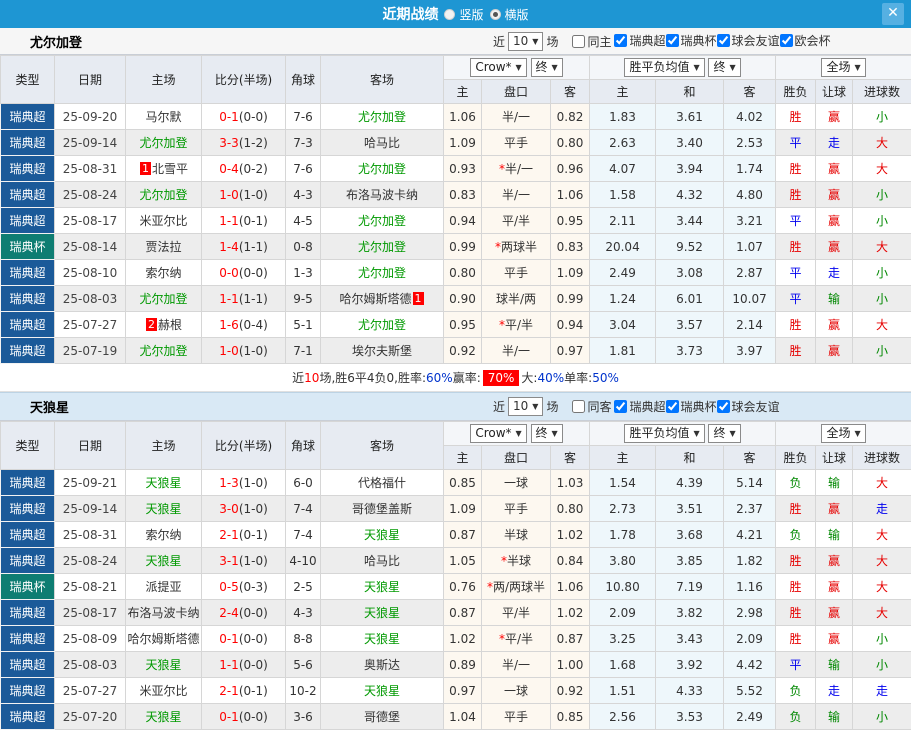  What do you see at coordinates (462, 690) in the screenshot?
I see `ah-home-odds-cell: 0.97` at bounding box center [462, 690].